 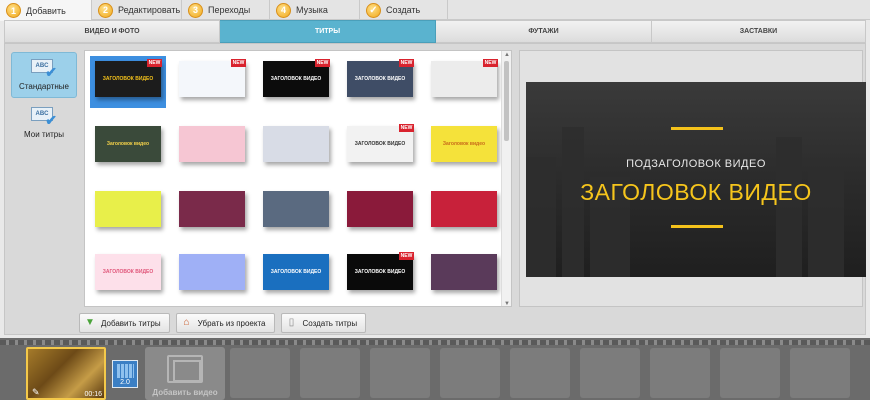 I want to click on step-add: 1 Добавить, so click(x=46, y=10).